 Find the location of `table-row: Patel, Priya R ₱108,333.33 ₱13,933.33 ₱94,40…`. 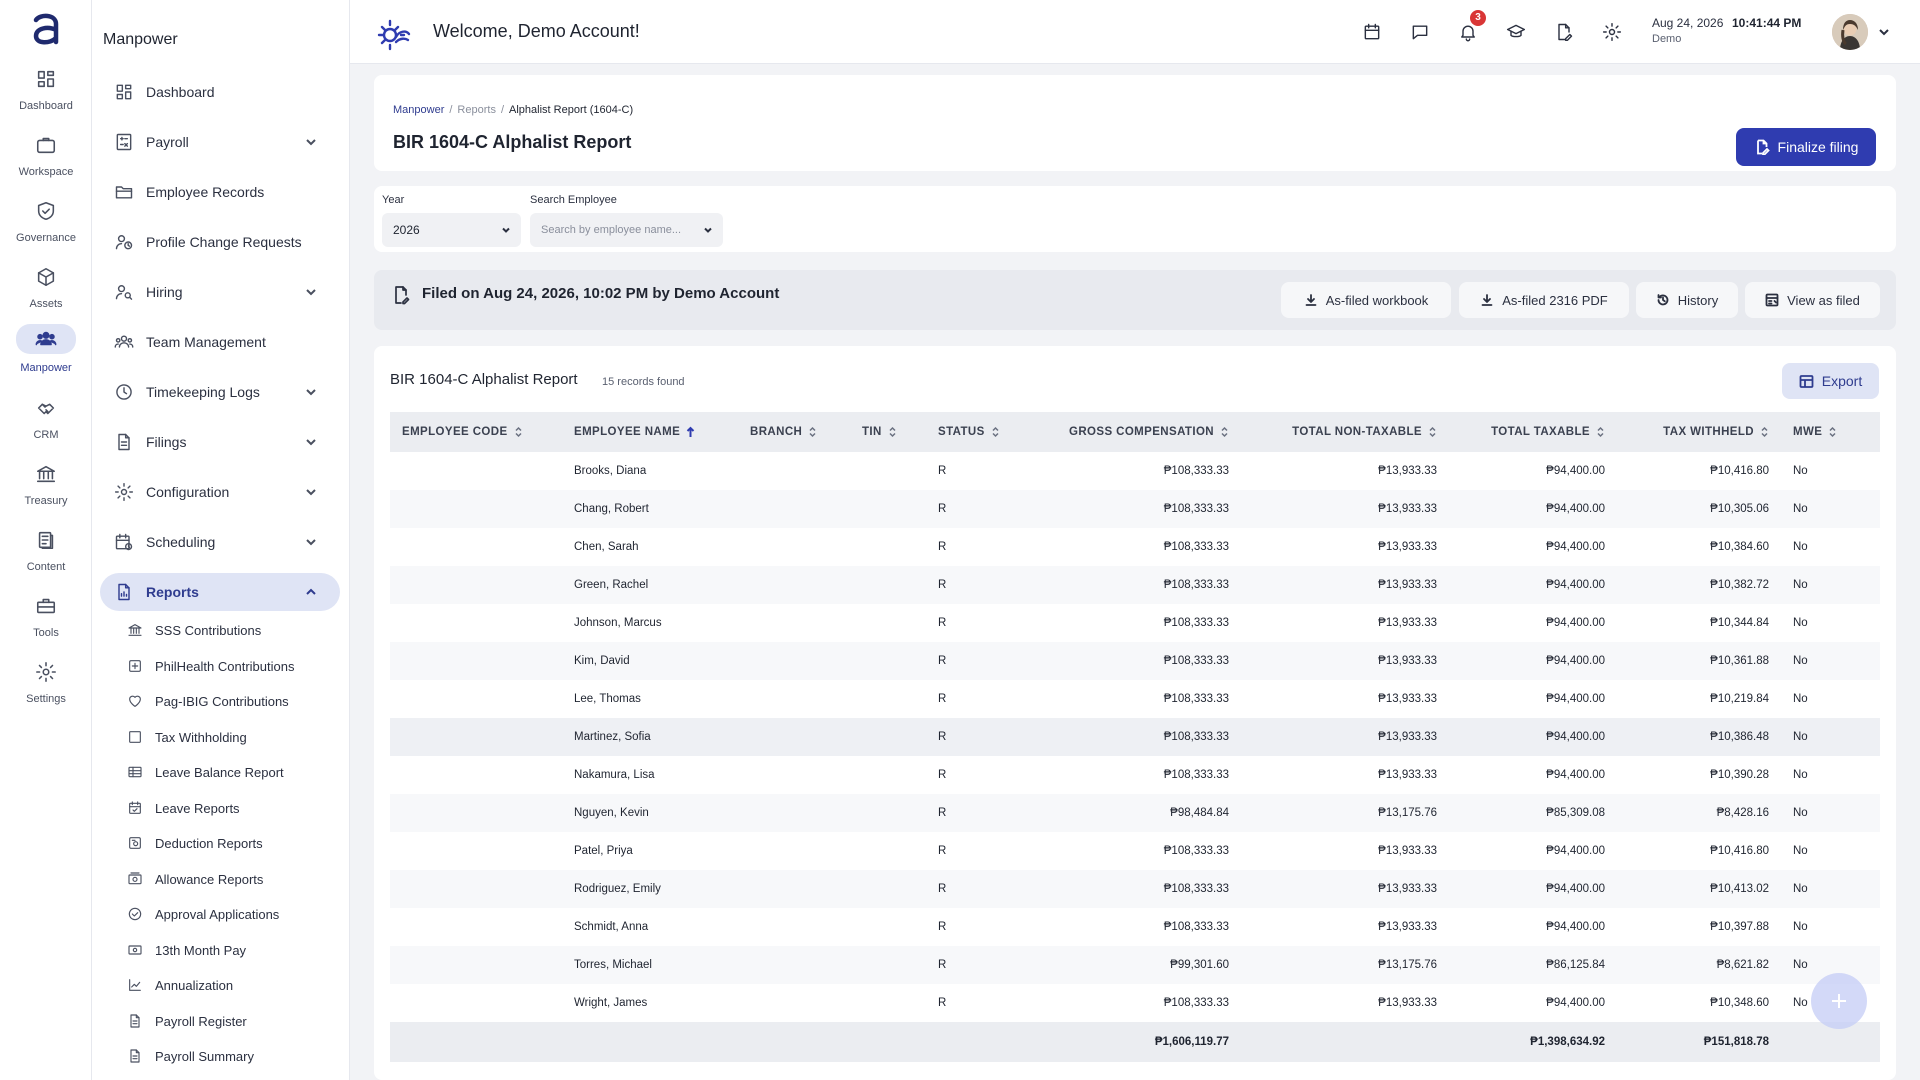

table-row: Patel, Priya R ₱108,333.33 ₱13,933.33 ₱94,40… is located at coordinates (1135, 851).